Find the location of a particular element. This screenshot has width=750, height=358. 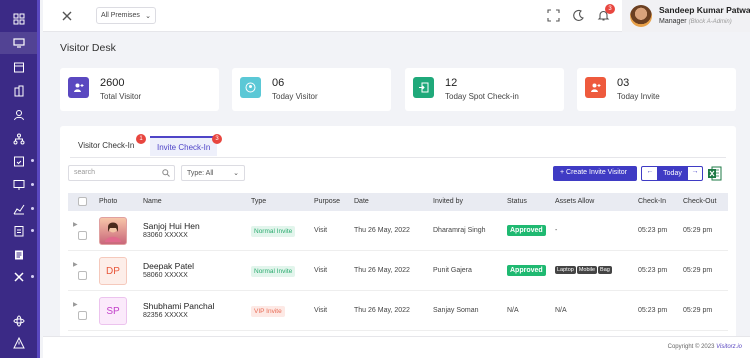

close-icon is located at coordinates (67, 16).